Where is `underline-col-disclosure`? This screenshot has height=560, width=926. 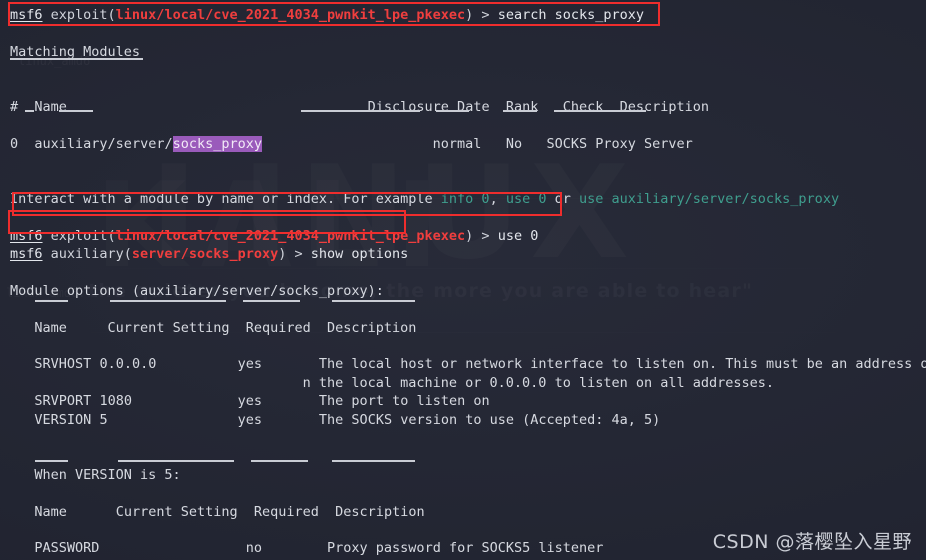 underline-col-disclosure is located at coordinates (360, 111).